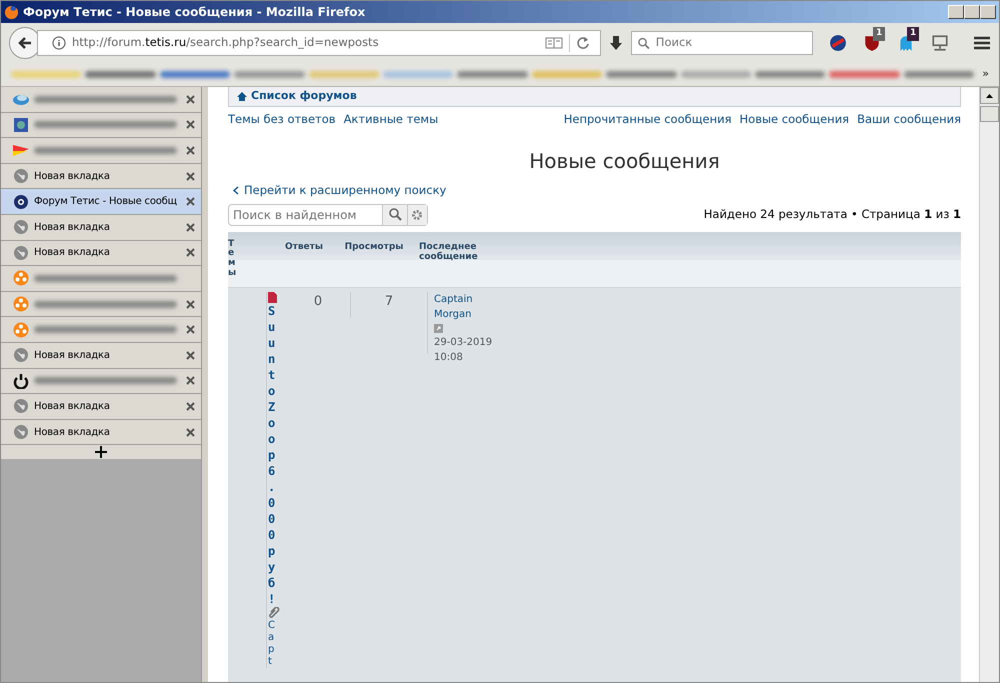  I want to click on power-icon, so click(21, 380).